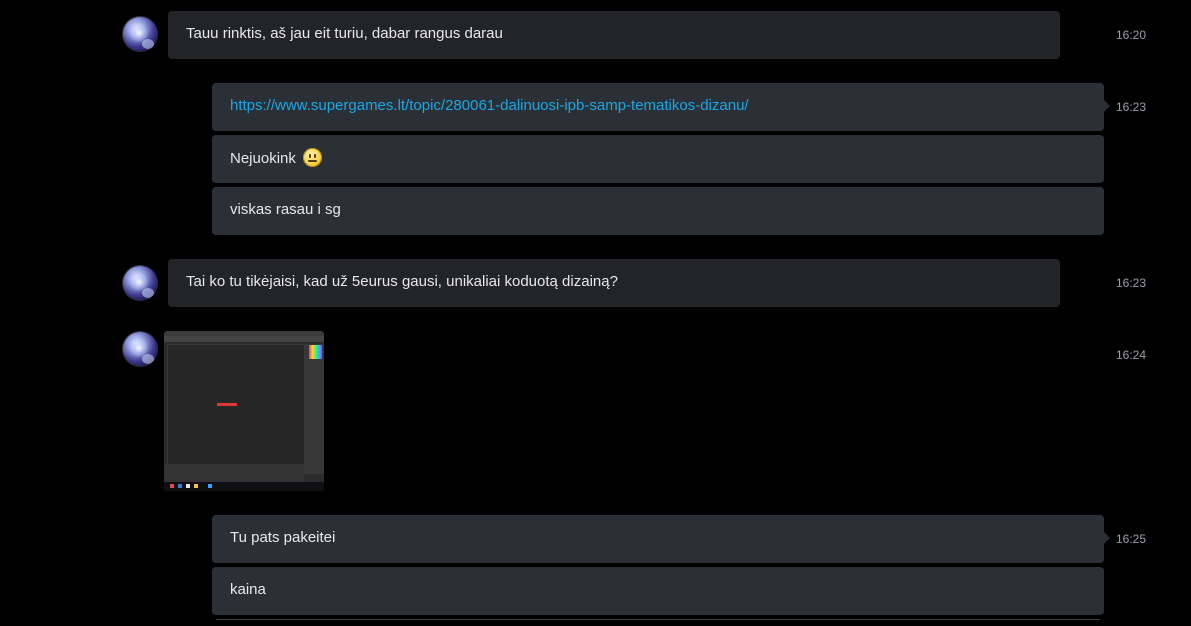  I want to click on message-bubble: kaina, so click(658, 591).